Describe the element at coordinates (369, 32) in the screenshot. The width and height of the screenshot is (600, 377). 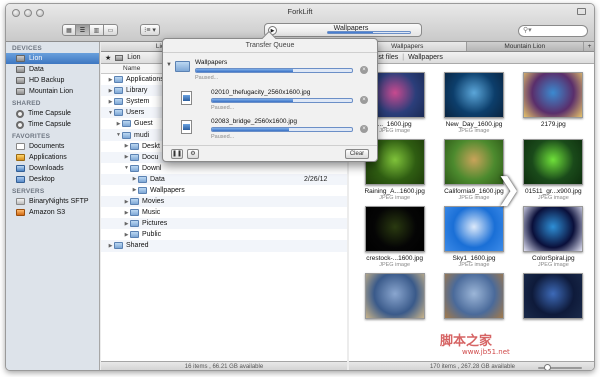
I see `activity-progress` at that location.